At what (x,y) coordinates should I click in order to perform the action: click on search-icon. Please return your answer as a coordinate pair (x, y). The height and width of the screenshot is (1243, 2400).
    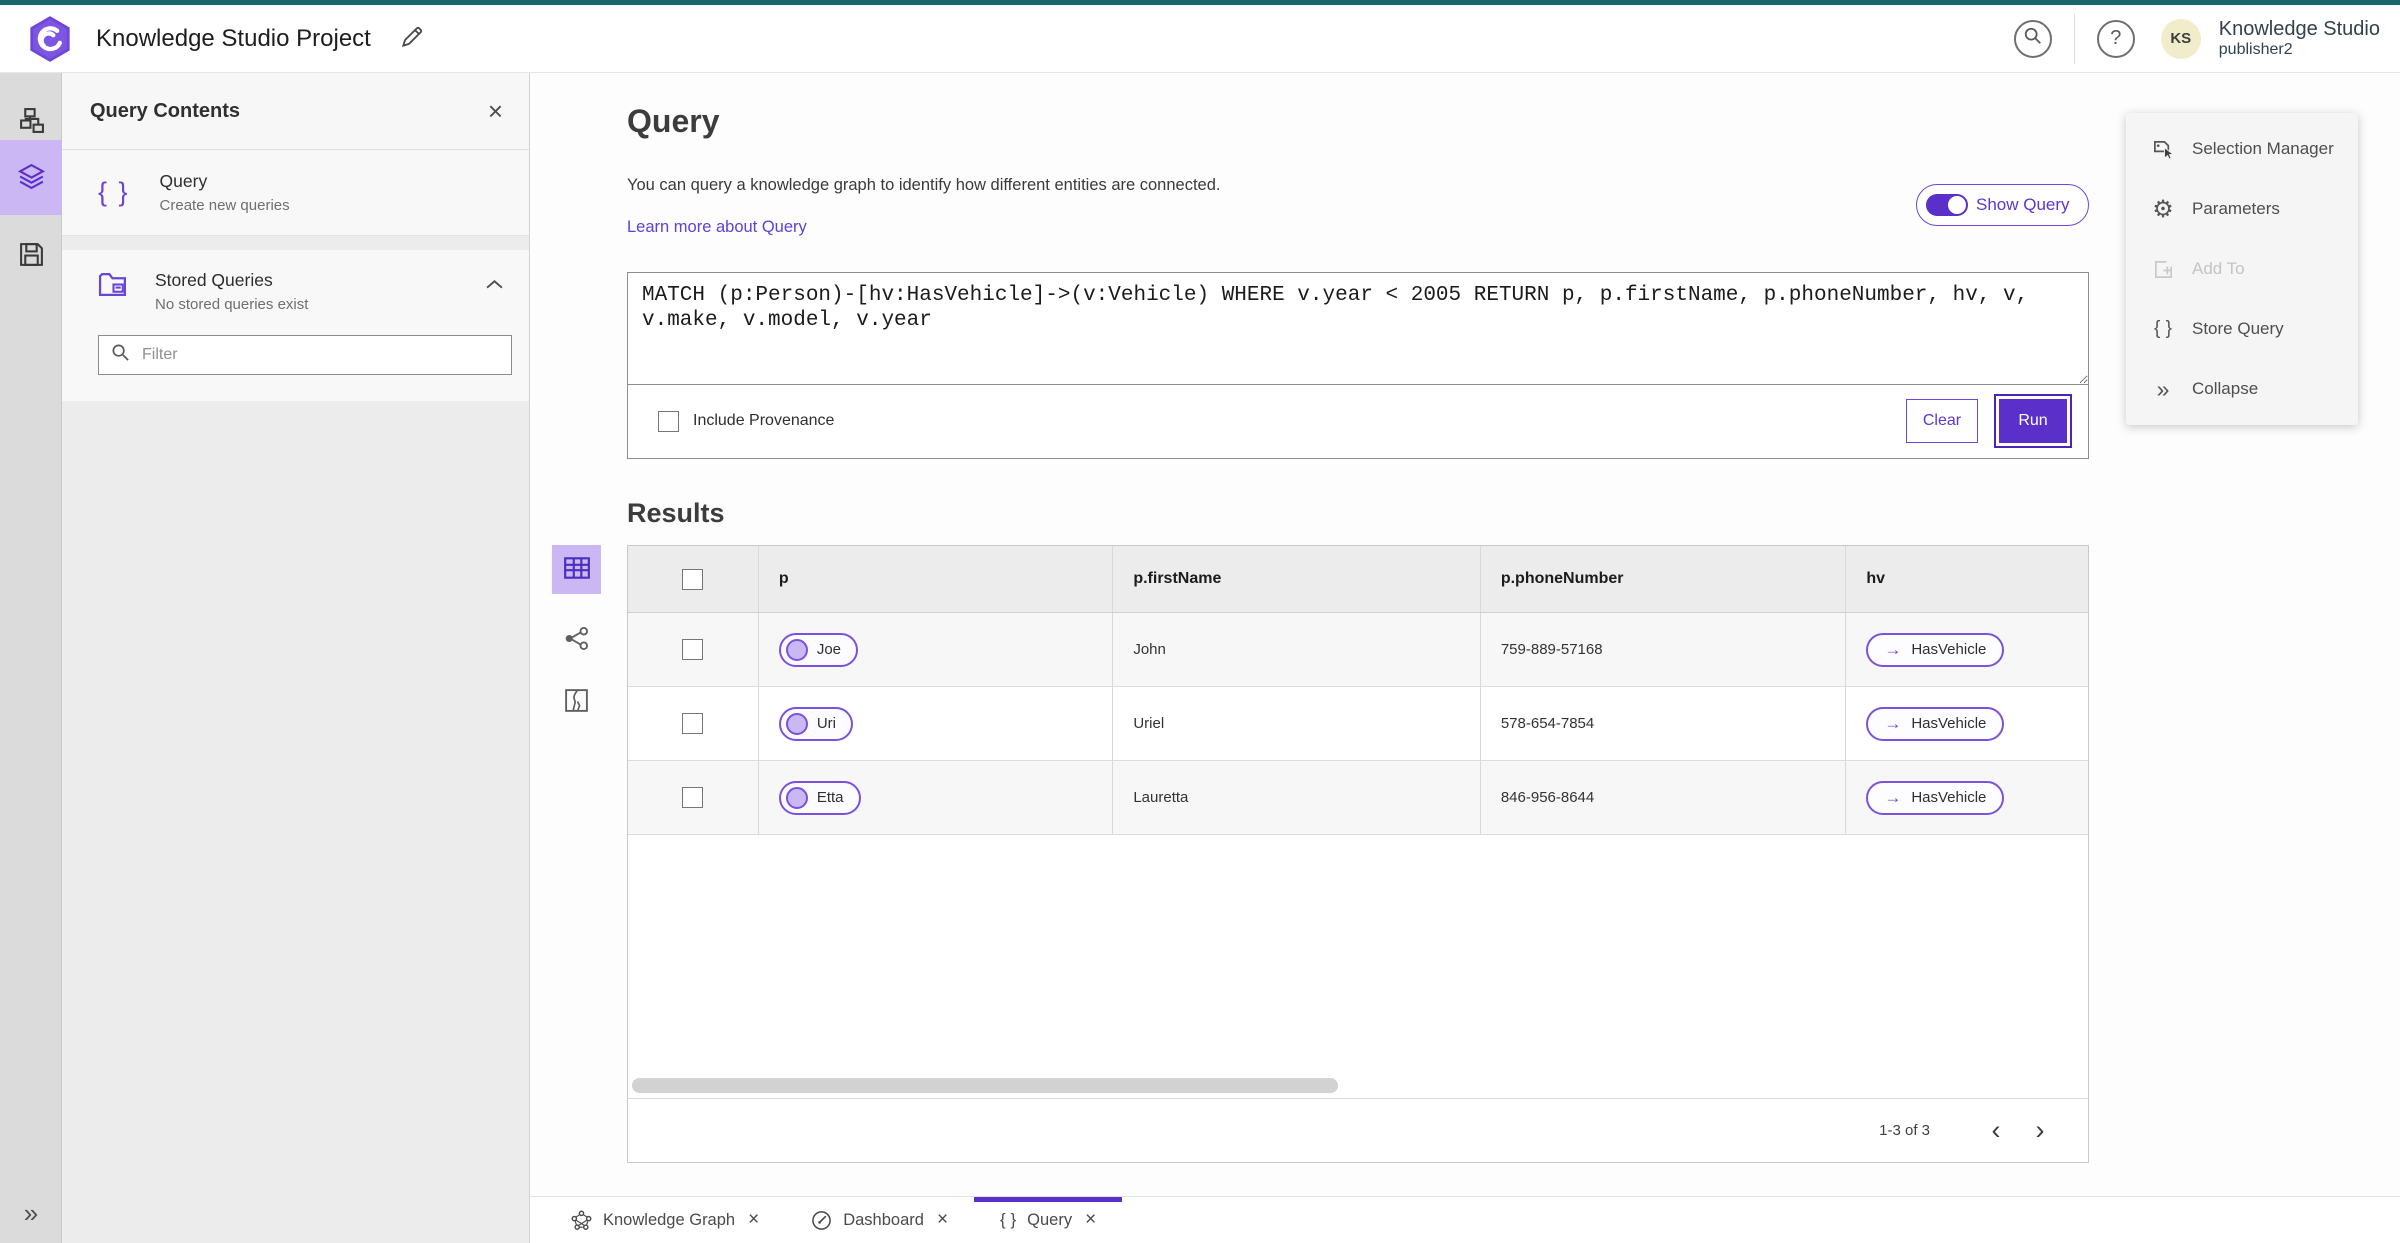
    Looking at the image, I should click on (2033, 39).